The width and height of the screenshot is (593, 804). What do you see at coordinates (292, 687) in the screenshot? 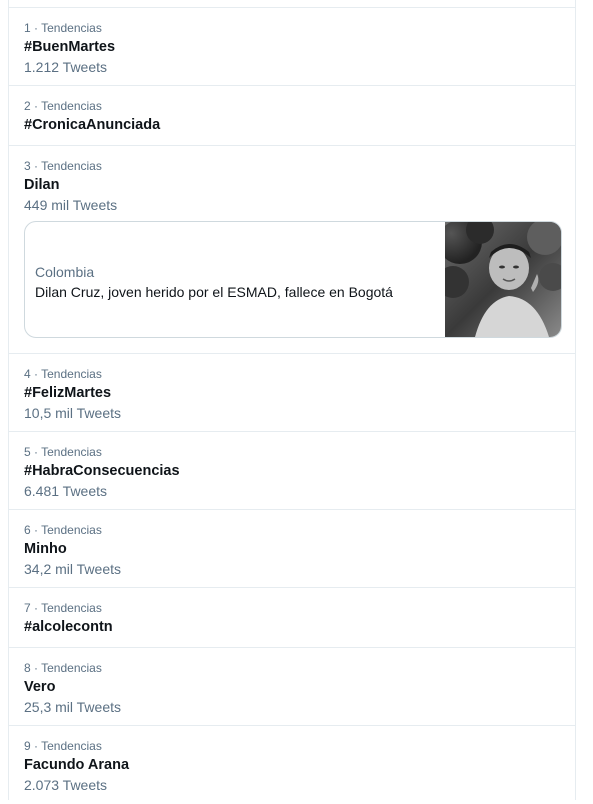
I see `trend-item: 8 · Tendencias Vero 25,3 mil Tweets` at bounding box center [292, 687].